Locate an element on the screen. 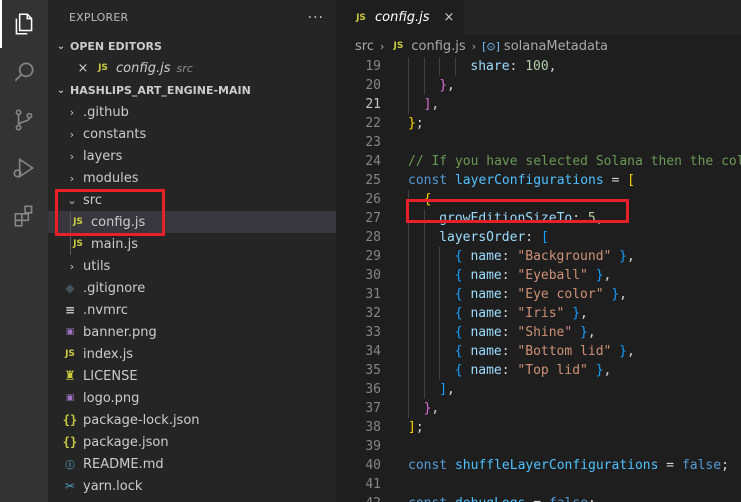  run-debug-icon is located at coordinates (24, 168).